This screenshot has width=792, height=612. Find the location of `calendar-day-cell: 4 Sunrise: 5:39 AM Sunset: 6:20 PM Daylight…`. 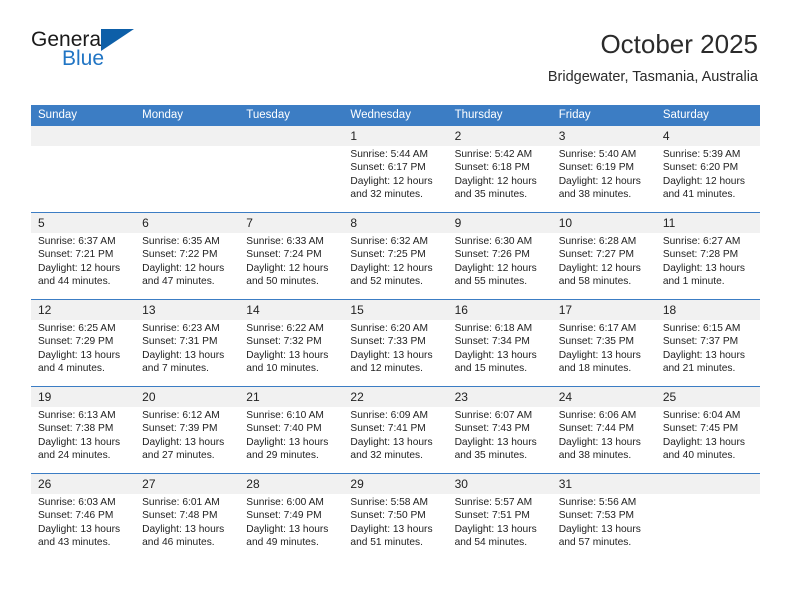

calendar-day-cell: 4 Sunrise: 5:39 AM Sunset: 6:20 PM Daylight… is located at coordinates (707, 169).